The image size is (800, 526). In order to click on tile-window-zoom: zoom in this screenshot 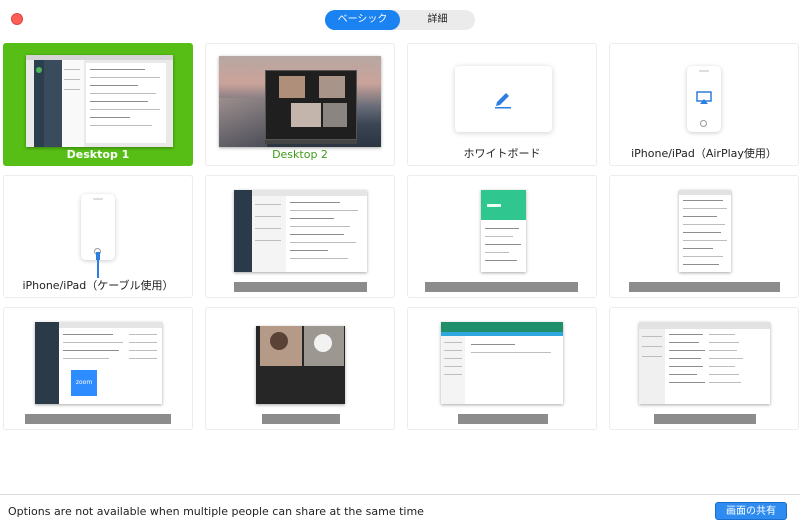, I will do `click(98, 368)`.